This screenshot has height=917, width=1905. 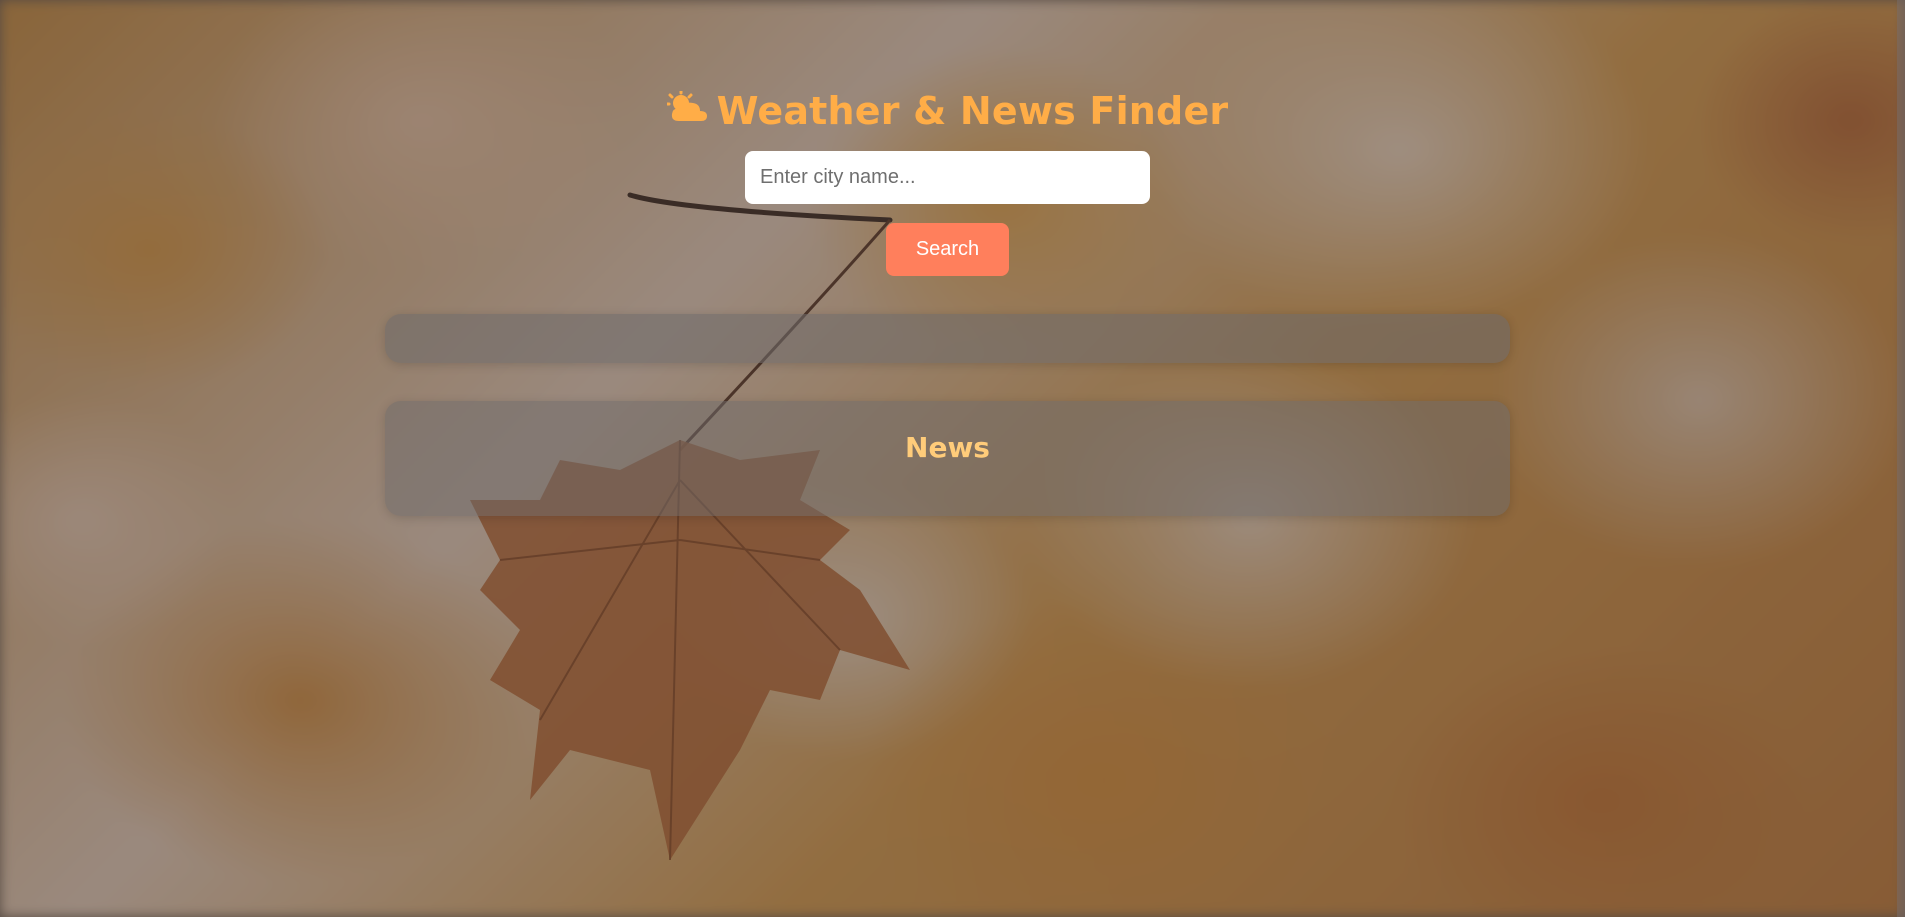 What do you see at coordinates (1901, 458) in the screenshot?
I see `page-scrollbar` at bounding box center [1901, 458].